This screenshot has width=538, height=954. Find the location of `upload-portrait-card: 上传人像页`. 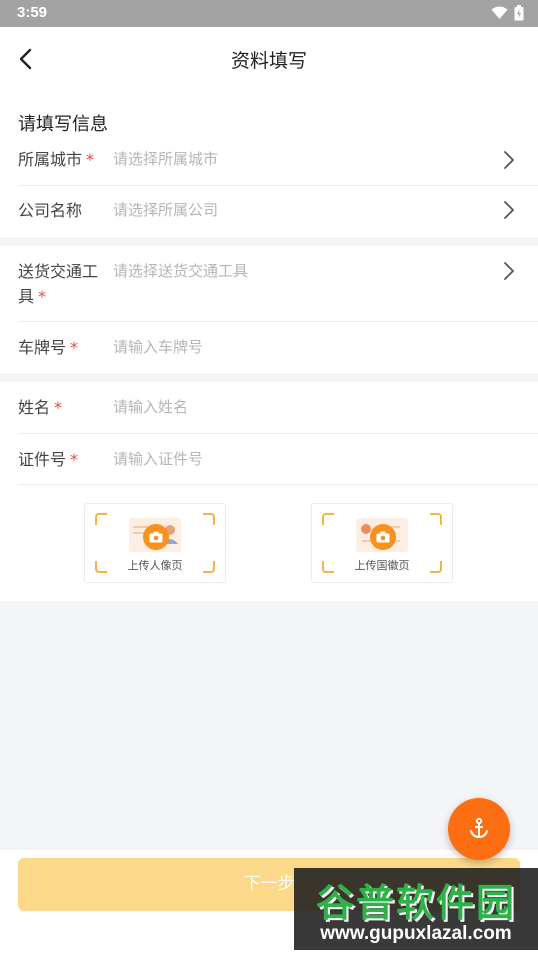

upload-portrait-card: 上传人像页 is located at coordinates (155, 543).